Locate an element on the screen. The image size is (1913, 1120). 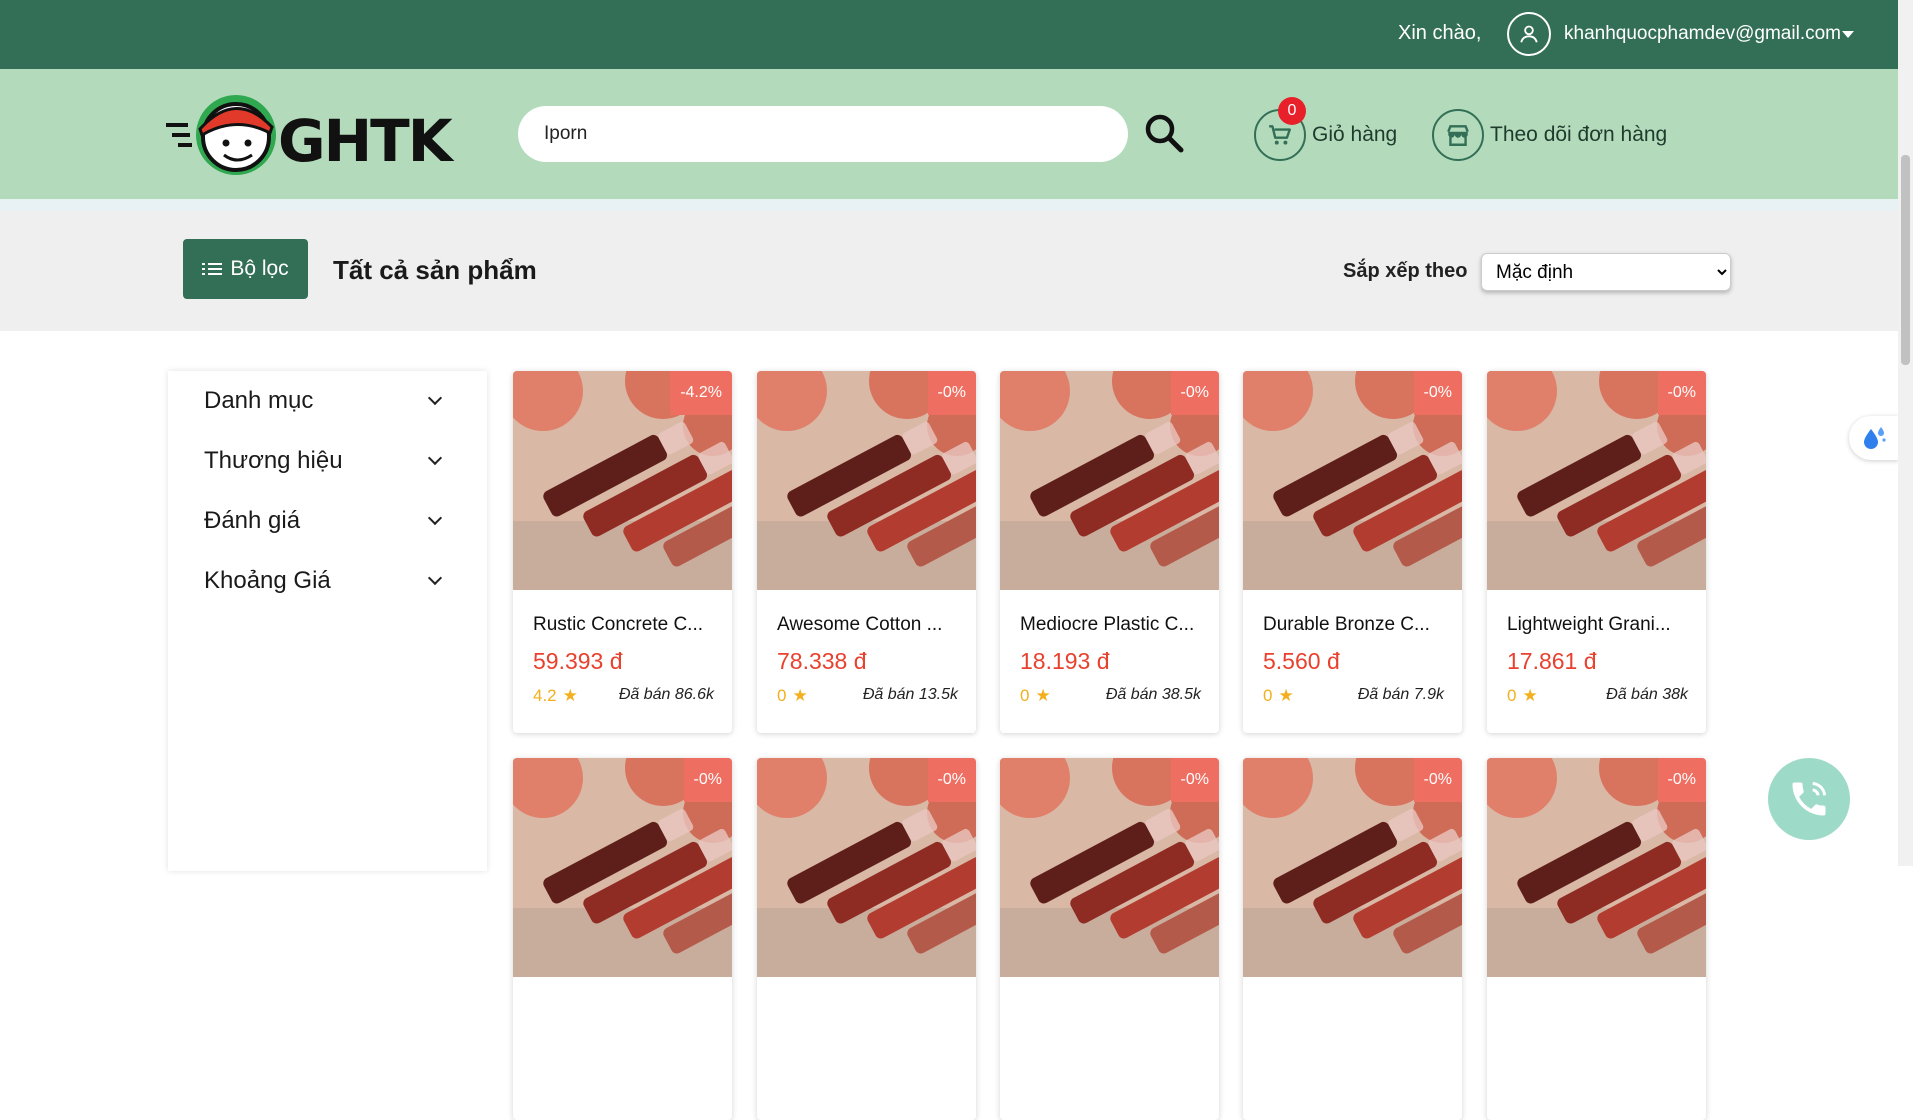
phone-icon is located at coordinates (1809, 799).